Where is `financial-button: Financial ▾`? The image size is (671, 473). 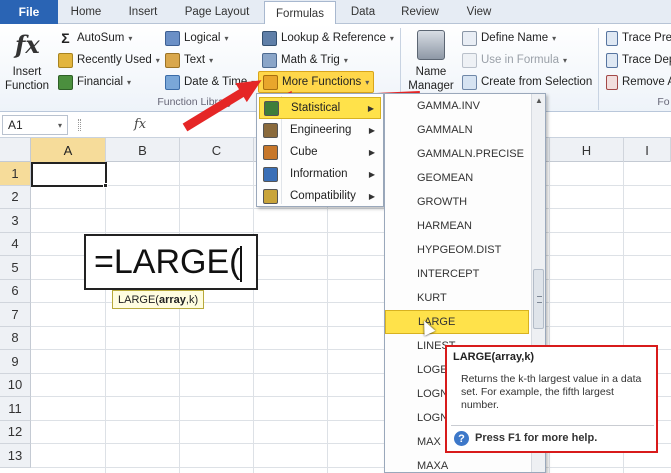 financial-button: Financial ▾ is located at coordinates (94, 82).